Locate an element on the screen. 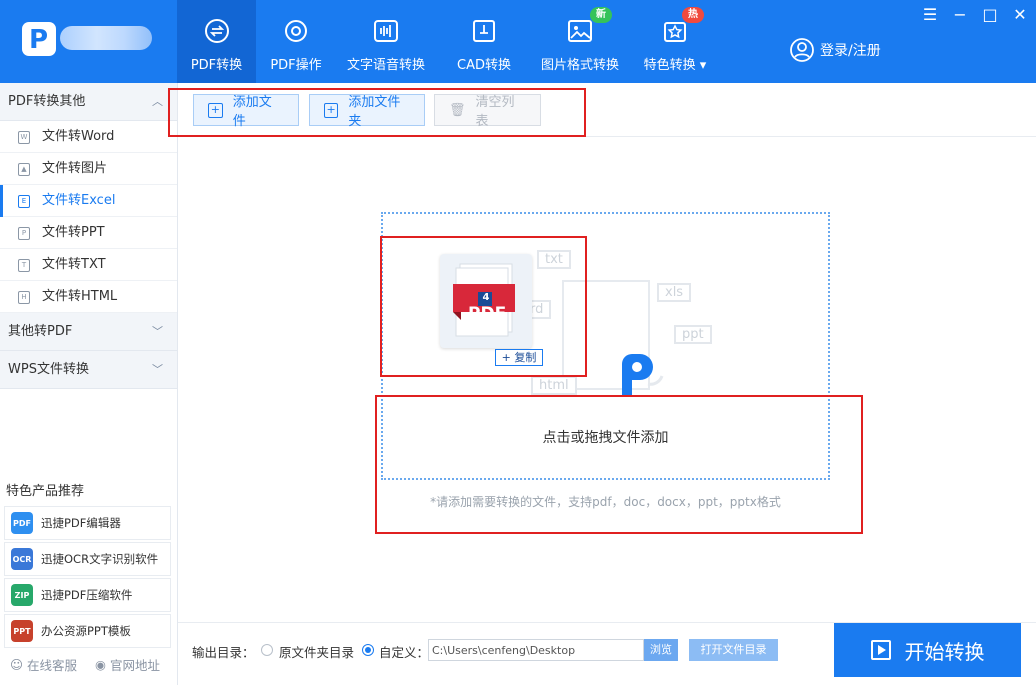 Image resolution: width=1036 pixels, height=685 pixels. headset-icon: ☺ is located at coordinates (17, 664).